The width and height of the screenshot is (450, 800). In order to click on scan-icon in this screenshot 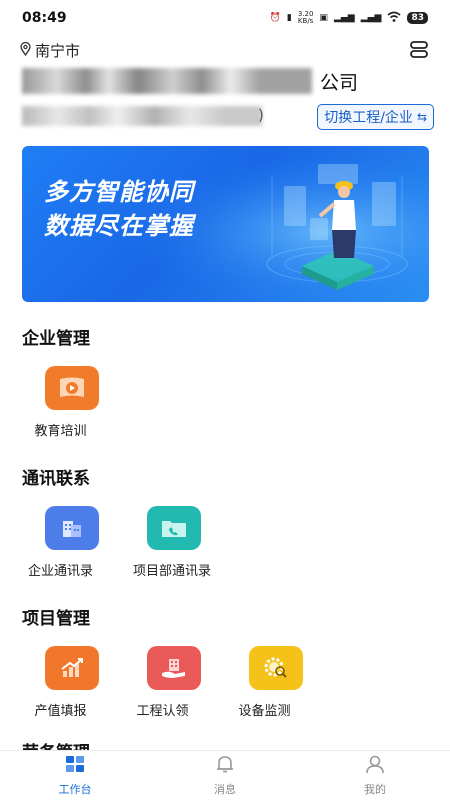, I will do `click(419, 50)`.